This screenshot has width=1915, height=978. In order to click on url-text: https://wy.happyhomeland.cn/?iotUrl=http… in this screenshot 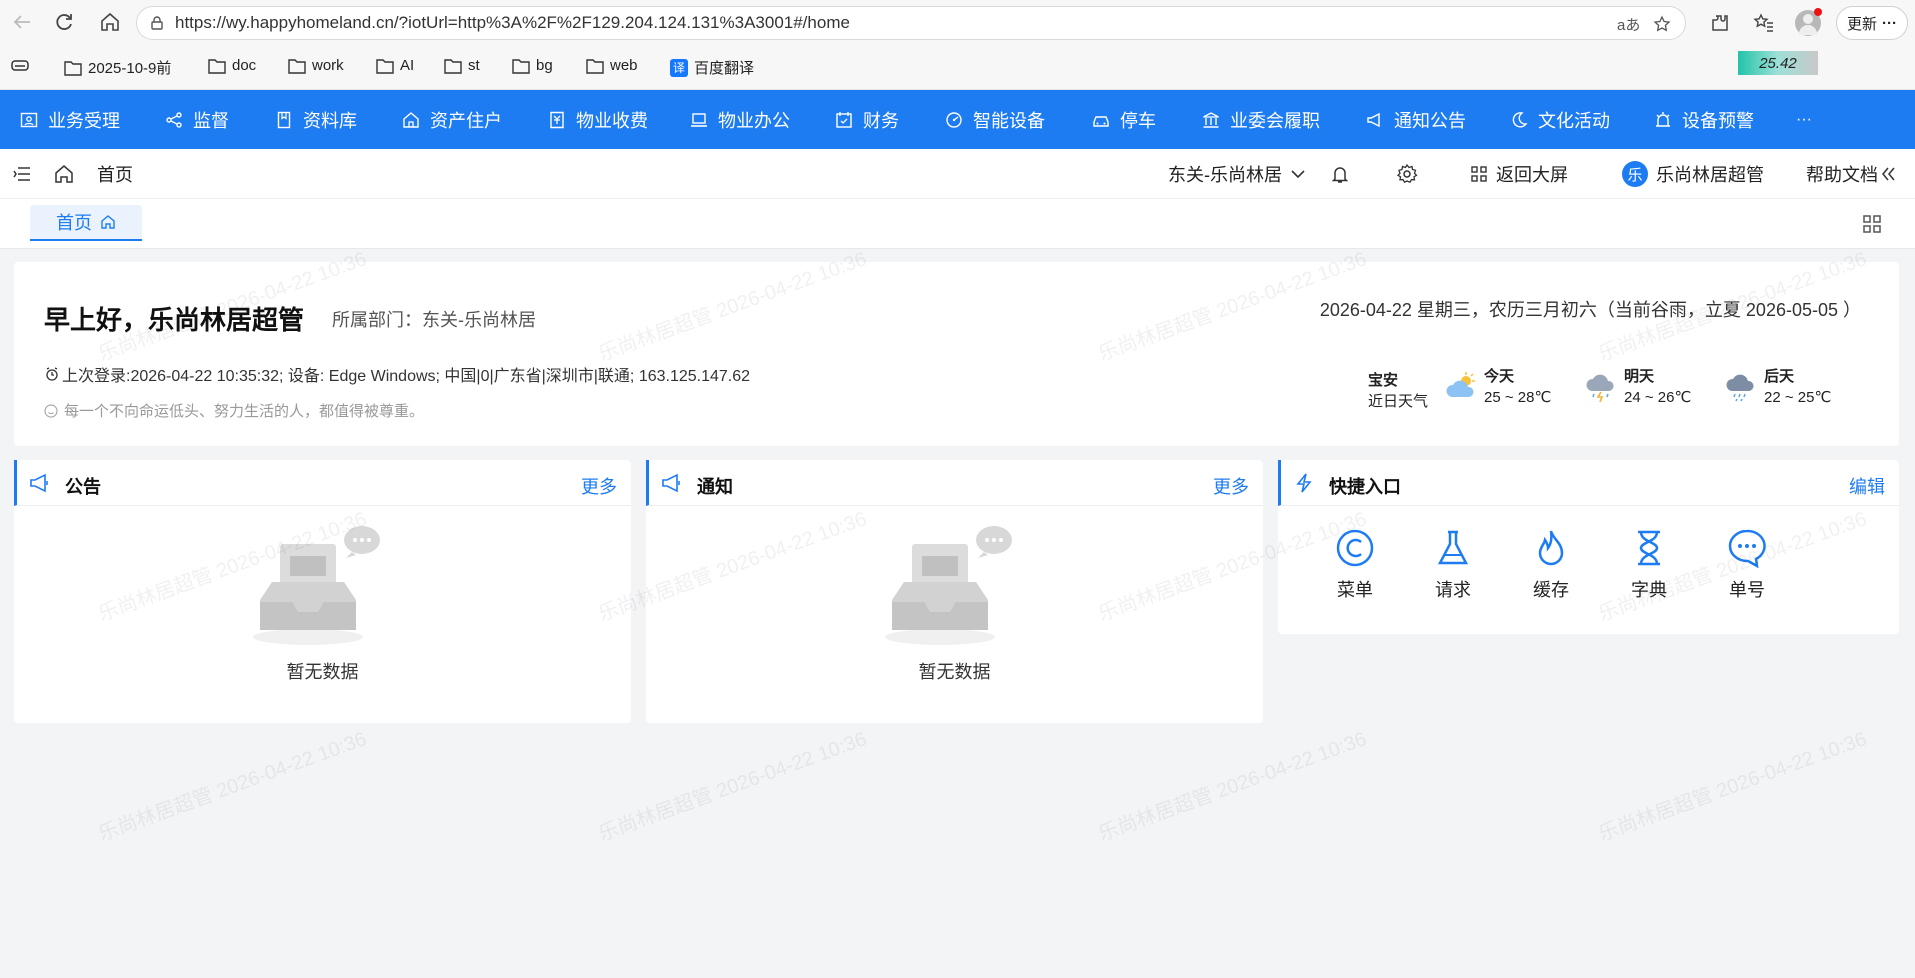, I will do `click(512, 23)`.